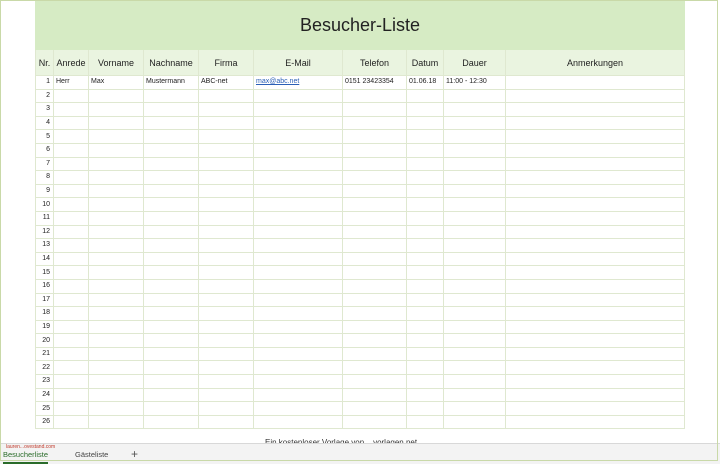 Image resolution: width=720 pixels, height=464 pixels. I want to click on row-number-cell: 22, so click(44, 368).